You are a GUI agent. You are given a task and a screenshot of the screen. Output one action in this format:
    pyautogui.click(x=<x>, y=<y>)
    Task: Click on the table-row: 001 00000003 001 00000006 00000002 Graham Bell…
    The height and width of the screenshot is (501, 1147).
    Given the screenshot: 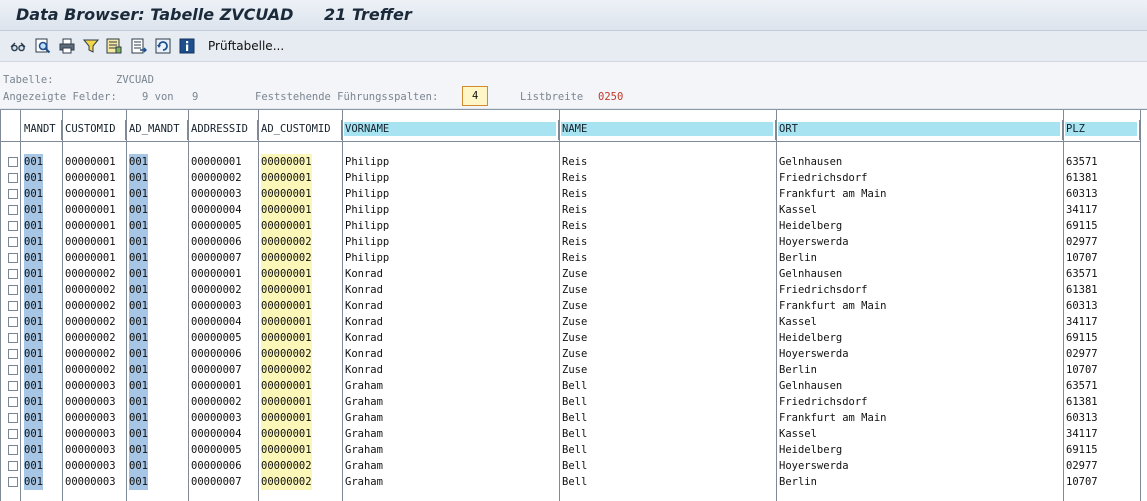 What is the action you would take?
    pyautogui.click(x=573, y=466)
    